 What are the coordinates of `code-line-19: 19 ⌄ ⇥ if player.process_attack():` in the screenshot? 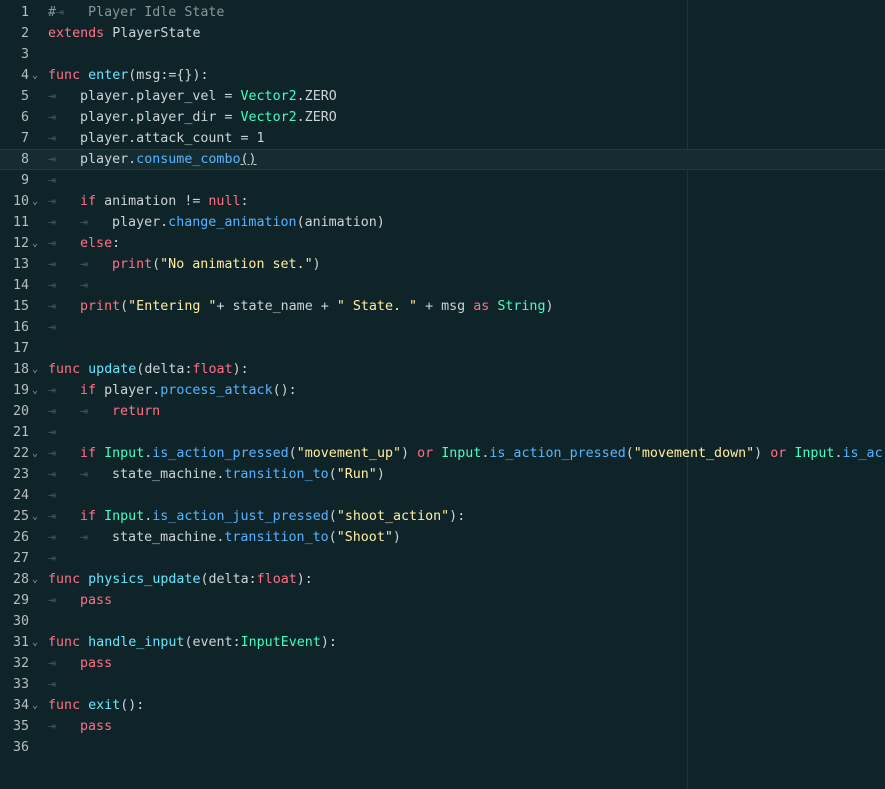 It's located at (442, 390).